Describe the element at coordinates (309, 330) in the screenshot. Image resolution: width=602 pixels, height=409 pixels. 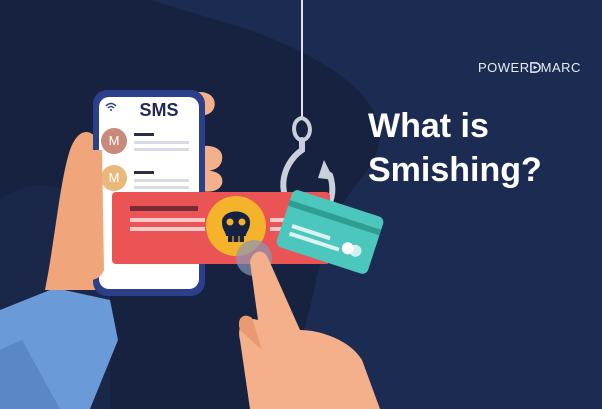
I see `pointing-hand` at that location.